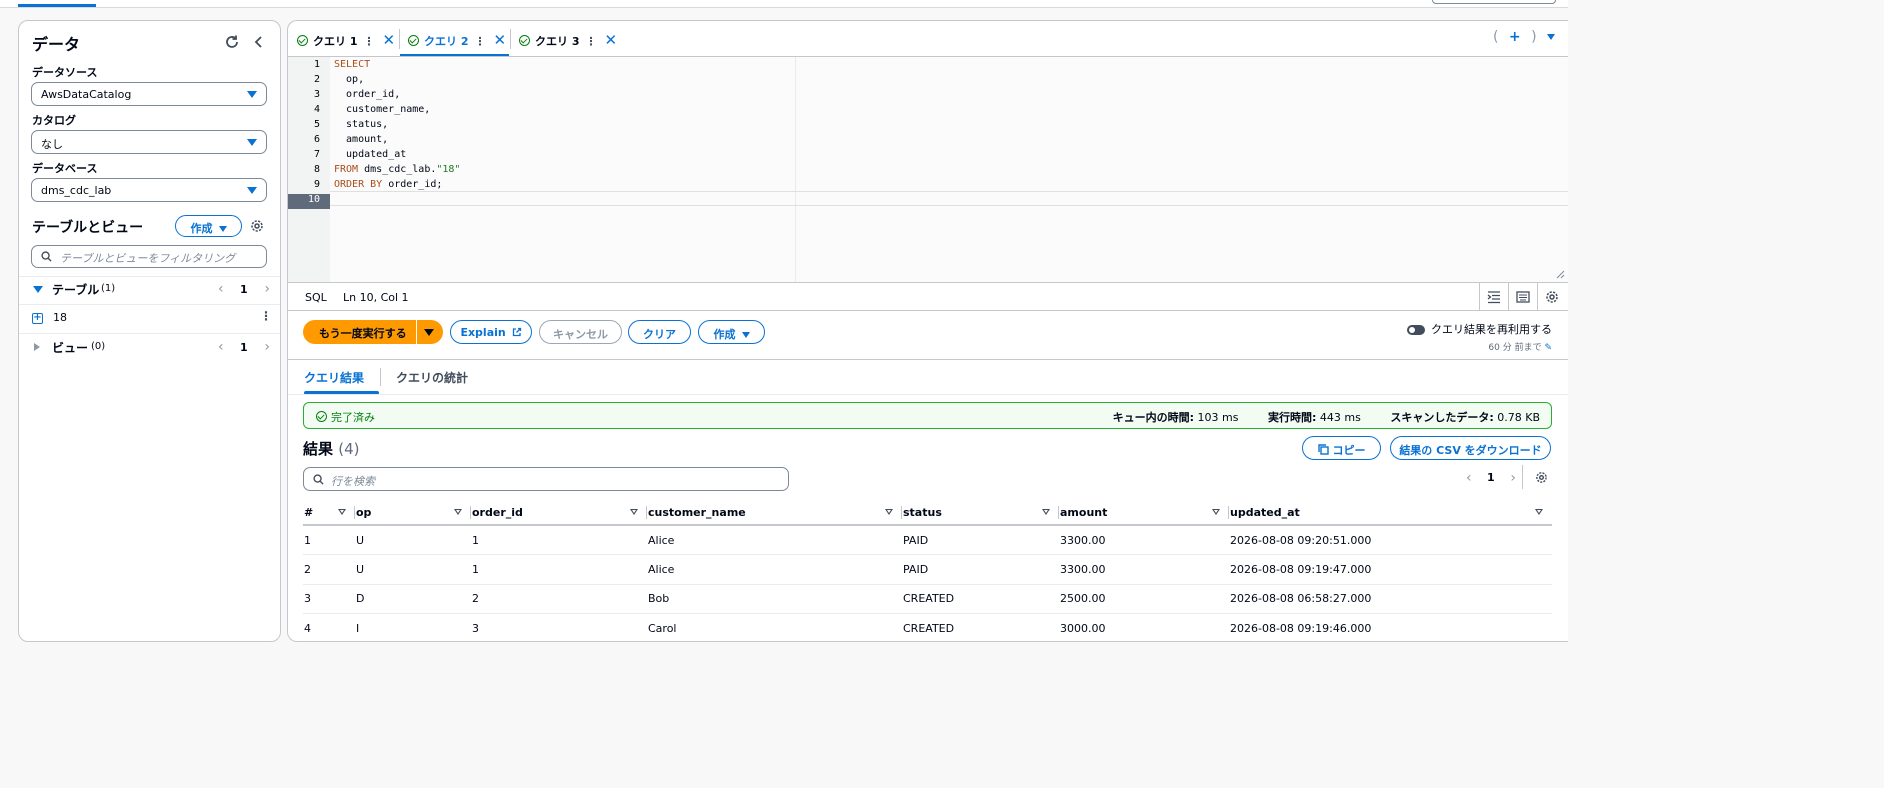 The width and height of the screenshot is (1884, 788). What do you see at coordinates (149, 319) in the screenshot?
I see `table-item-row: + 18 ⋮` at bounding box center [149, 319].